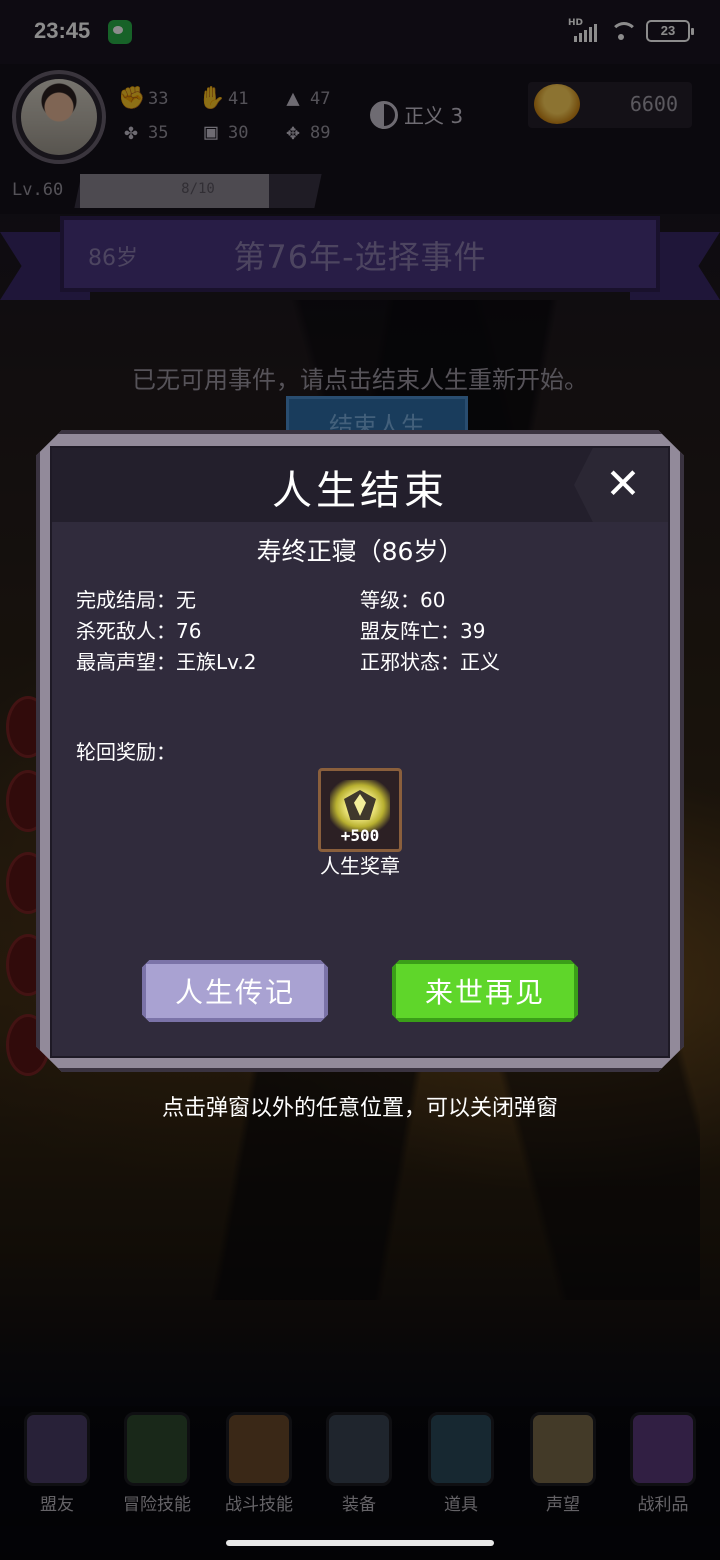 Image resolution: width=720 pixels, height=1560 pixels. I want to click on close-hint: 点击弹窗以外的任意位置，可以关闭弹窗, so click(359, 1108).